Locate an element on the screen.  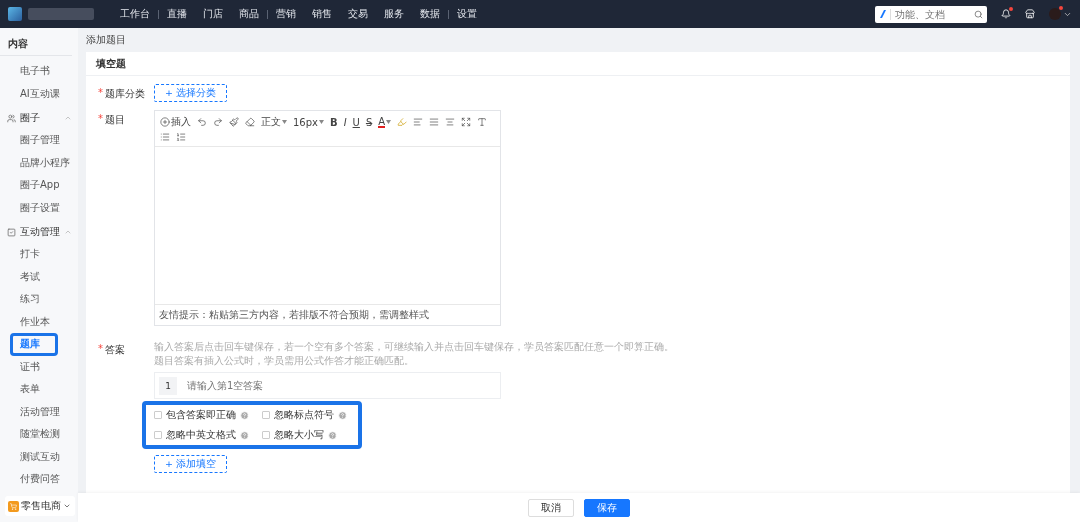
nav-link: 数据 is located at coordinates (430, 14).